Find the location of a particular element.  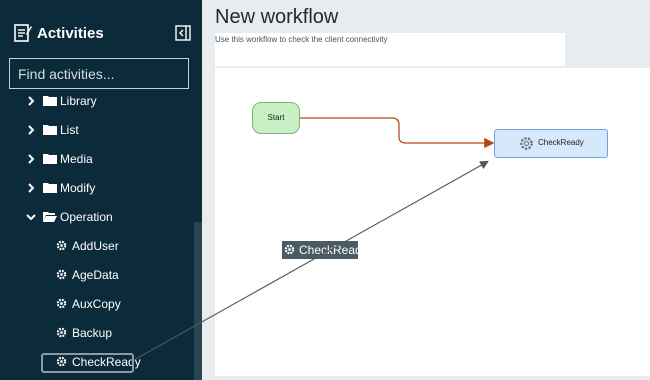

folder-open-icon is located at coordinates (50, 217).